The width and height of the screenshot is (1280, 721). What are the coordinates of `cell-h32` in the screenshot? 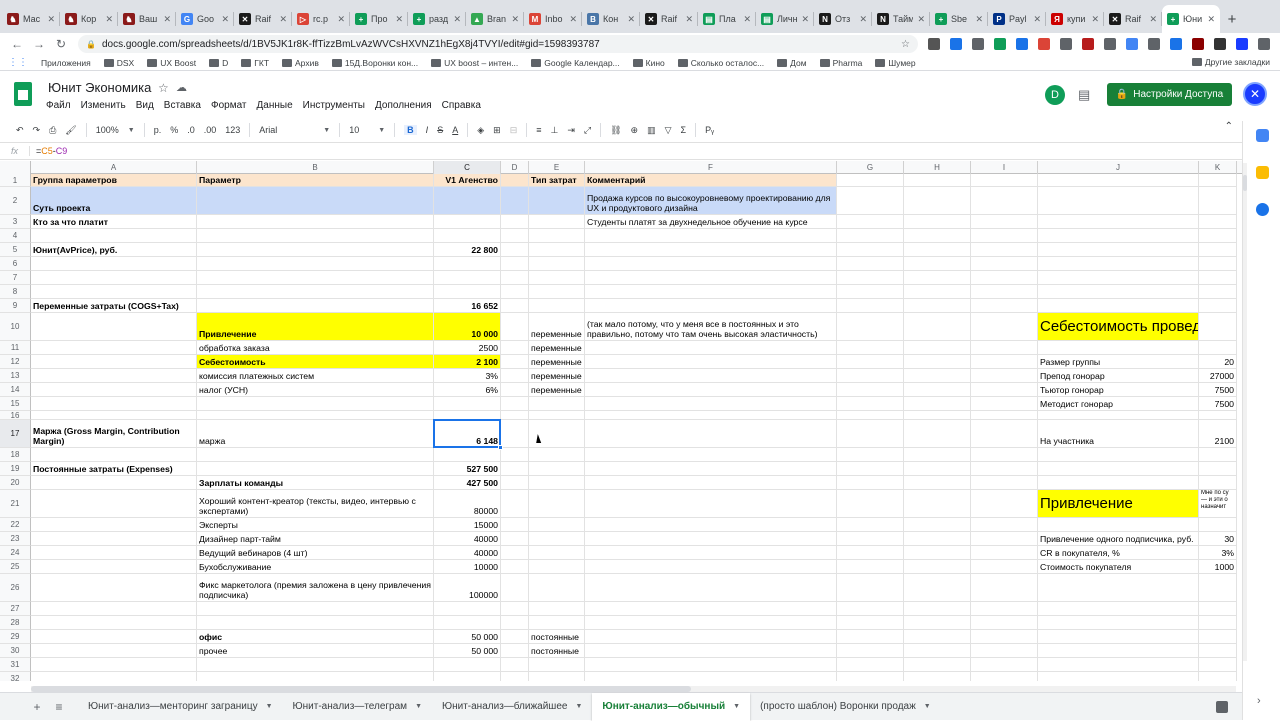 It's located at (937, 676).